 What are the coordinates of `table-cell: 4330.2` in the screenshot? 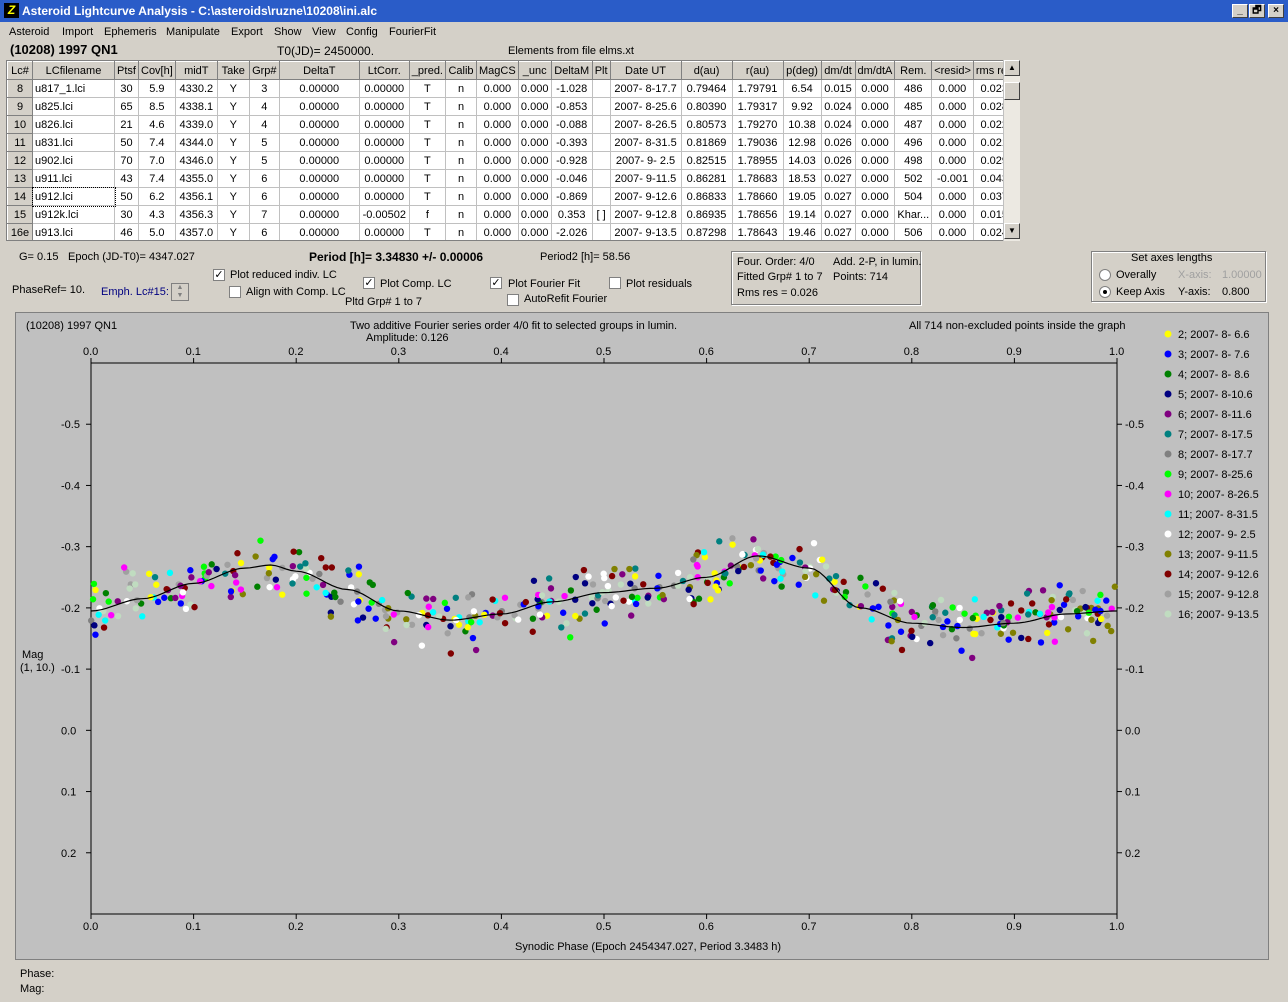 It's located at (196, 88).